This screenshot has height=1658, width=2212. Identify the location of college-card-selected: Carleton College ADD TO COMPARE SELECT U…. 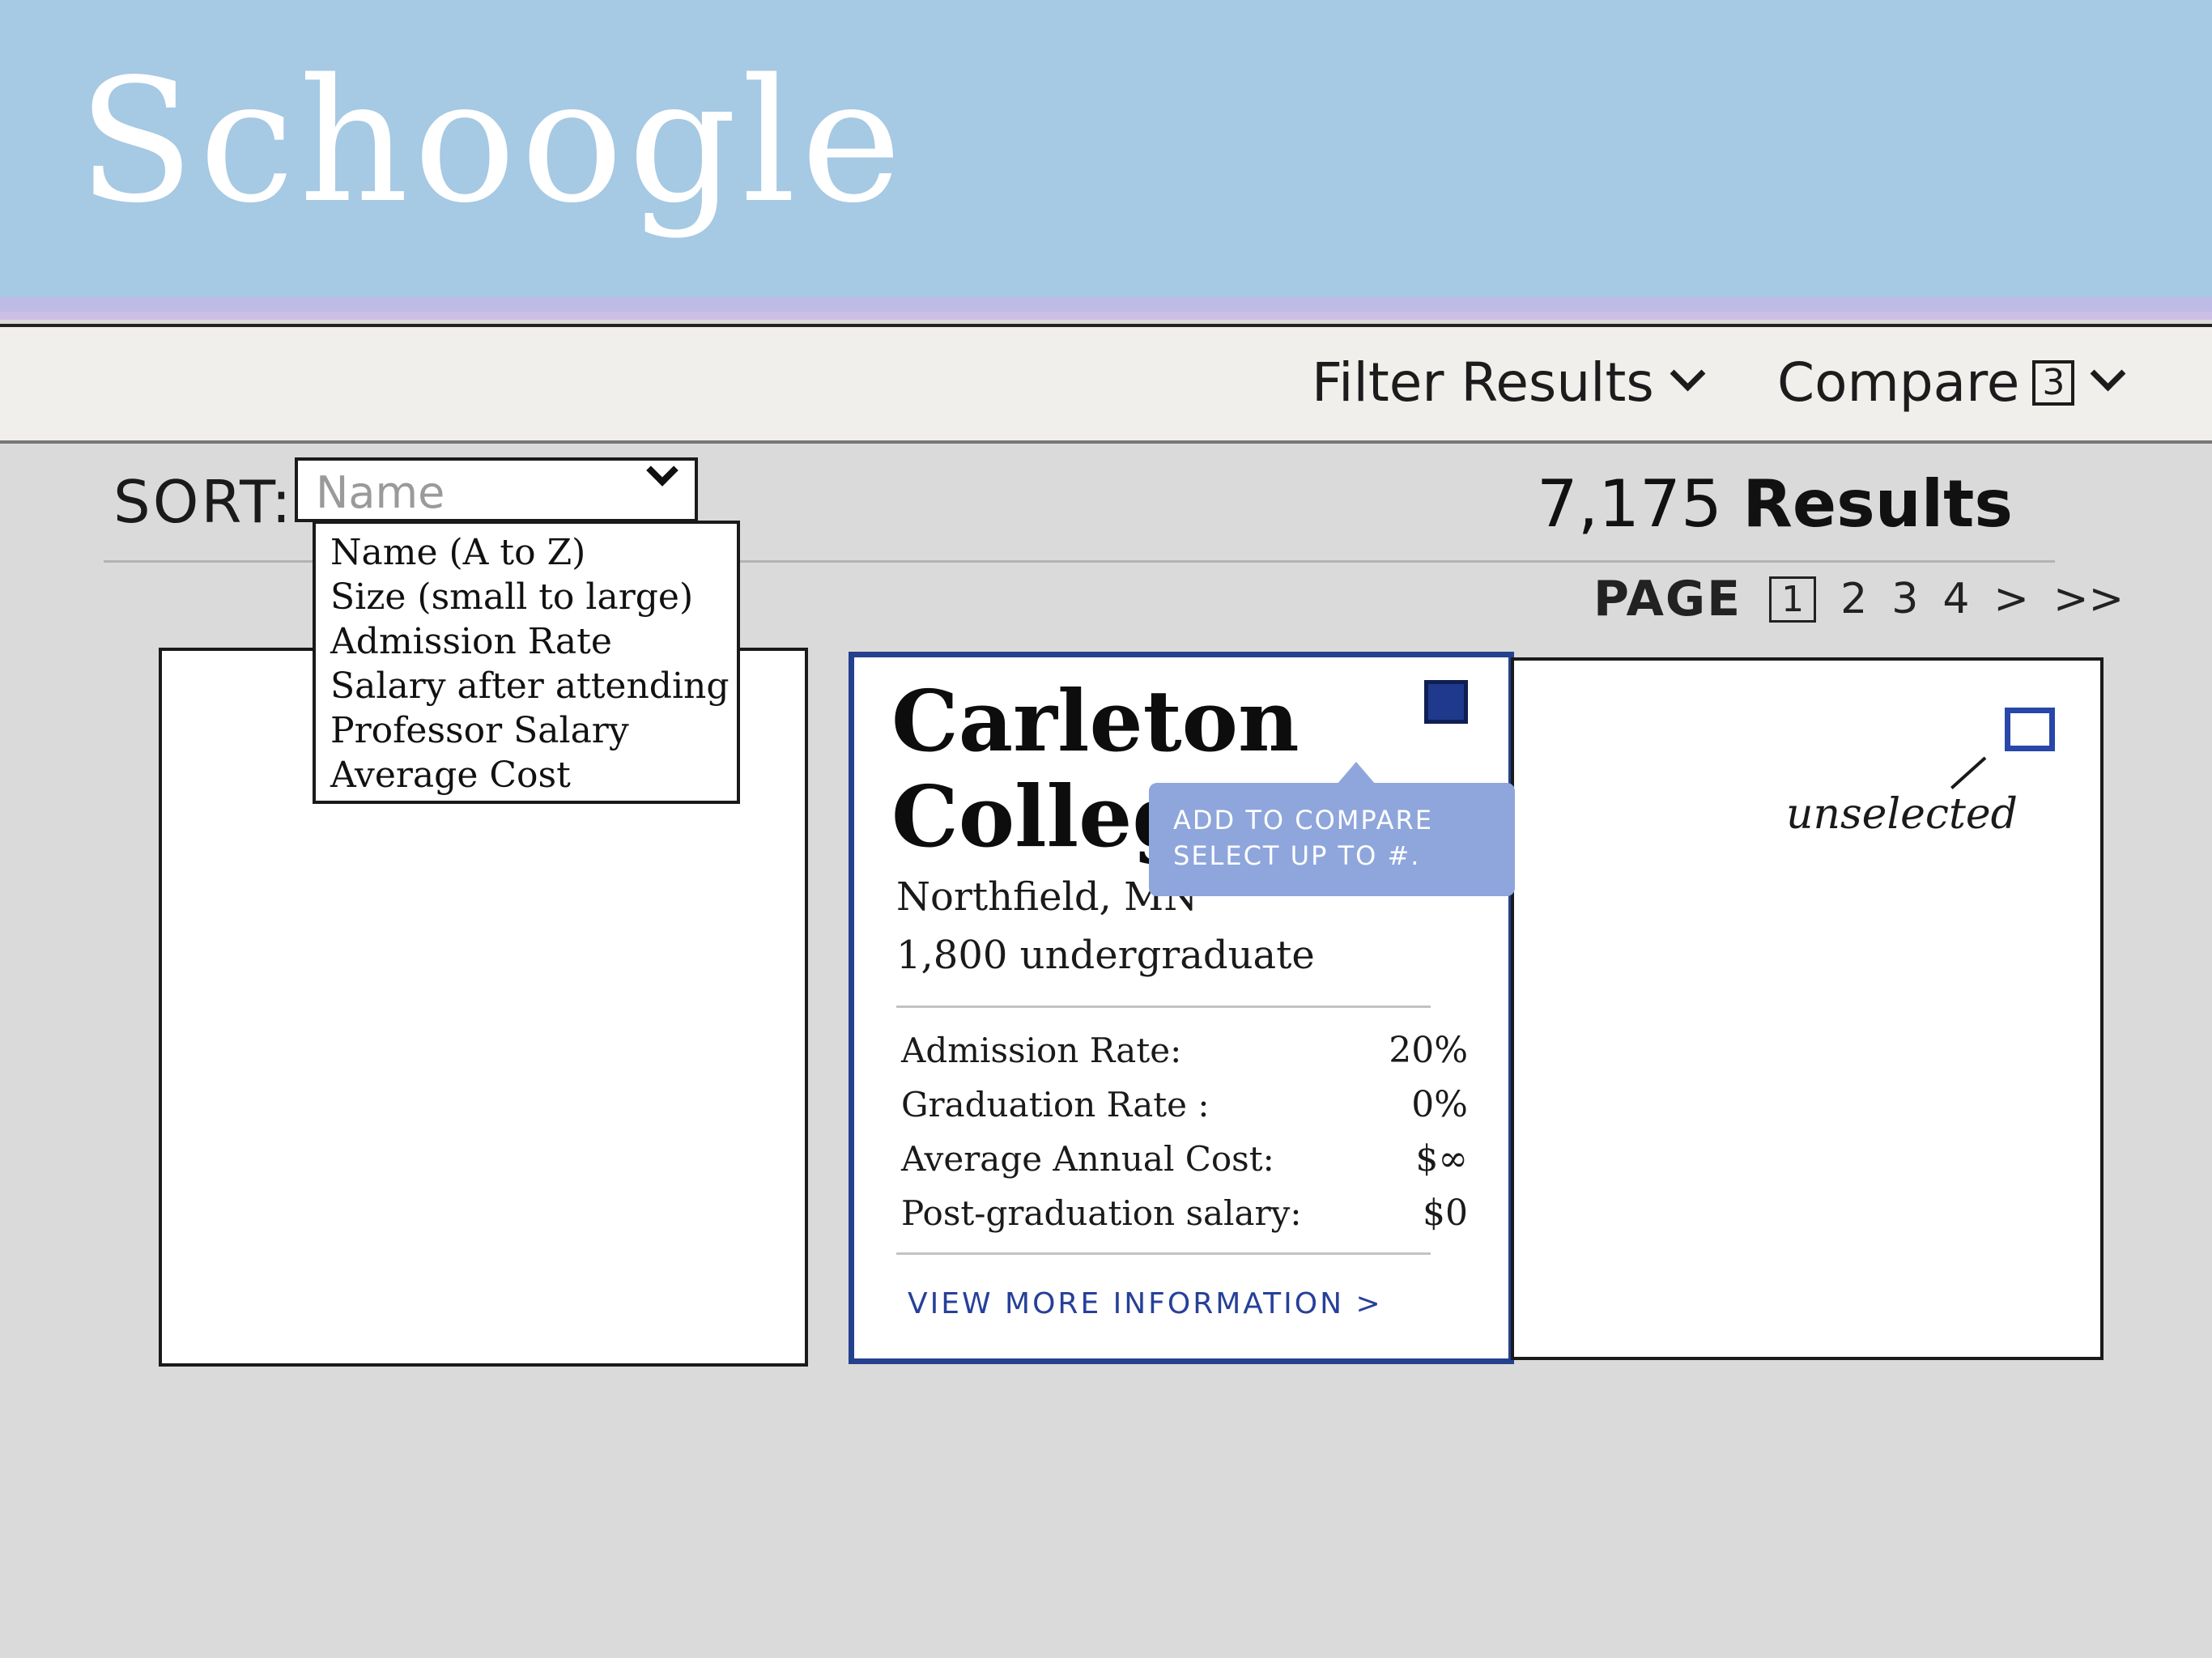
(1182, 1008).